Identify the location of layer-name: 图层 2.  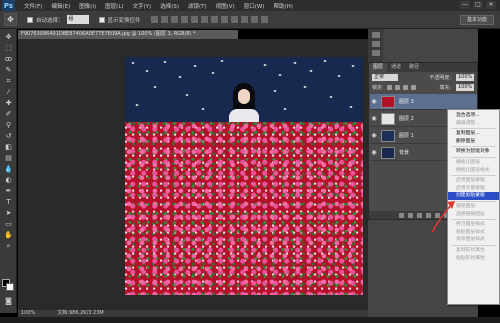
(406, 119).